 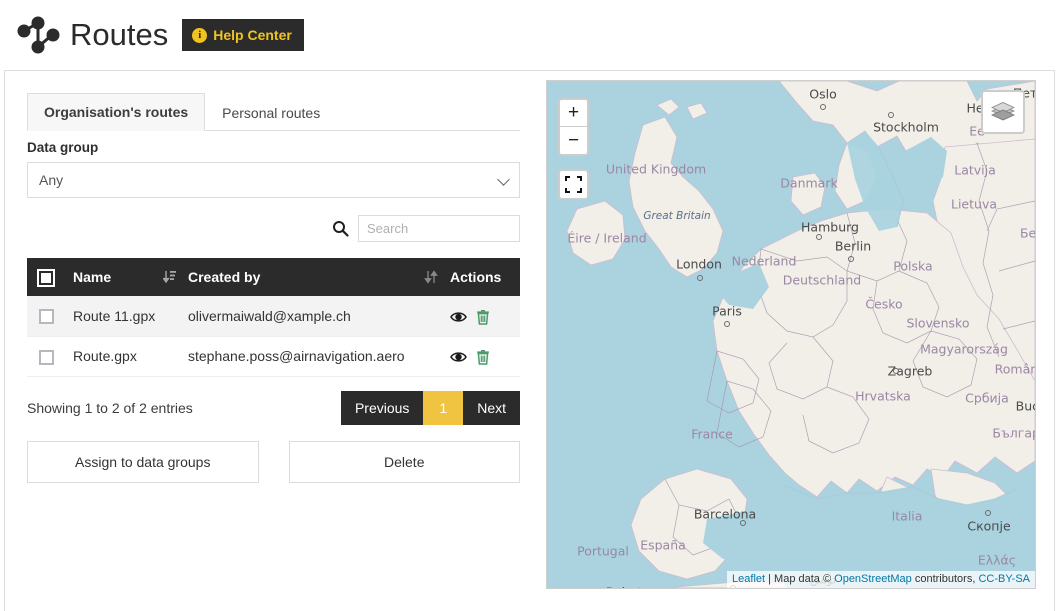 I want to click on help-center-button: i Help Center, so click(x=243, y=35).